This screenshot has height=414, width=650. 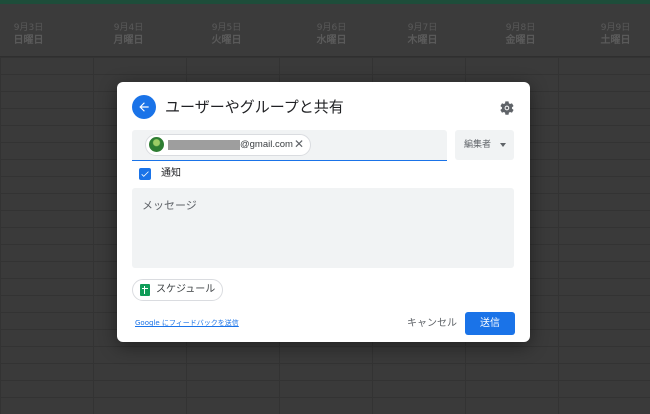 What do you see at coordinates (226, 40) in the screenshot?
I see `column-weekday: 火曜日` at bounding box center [226, 40].